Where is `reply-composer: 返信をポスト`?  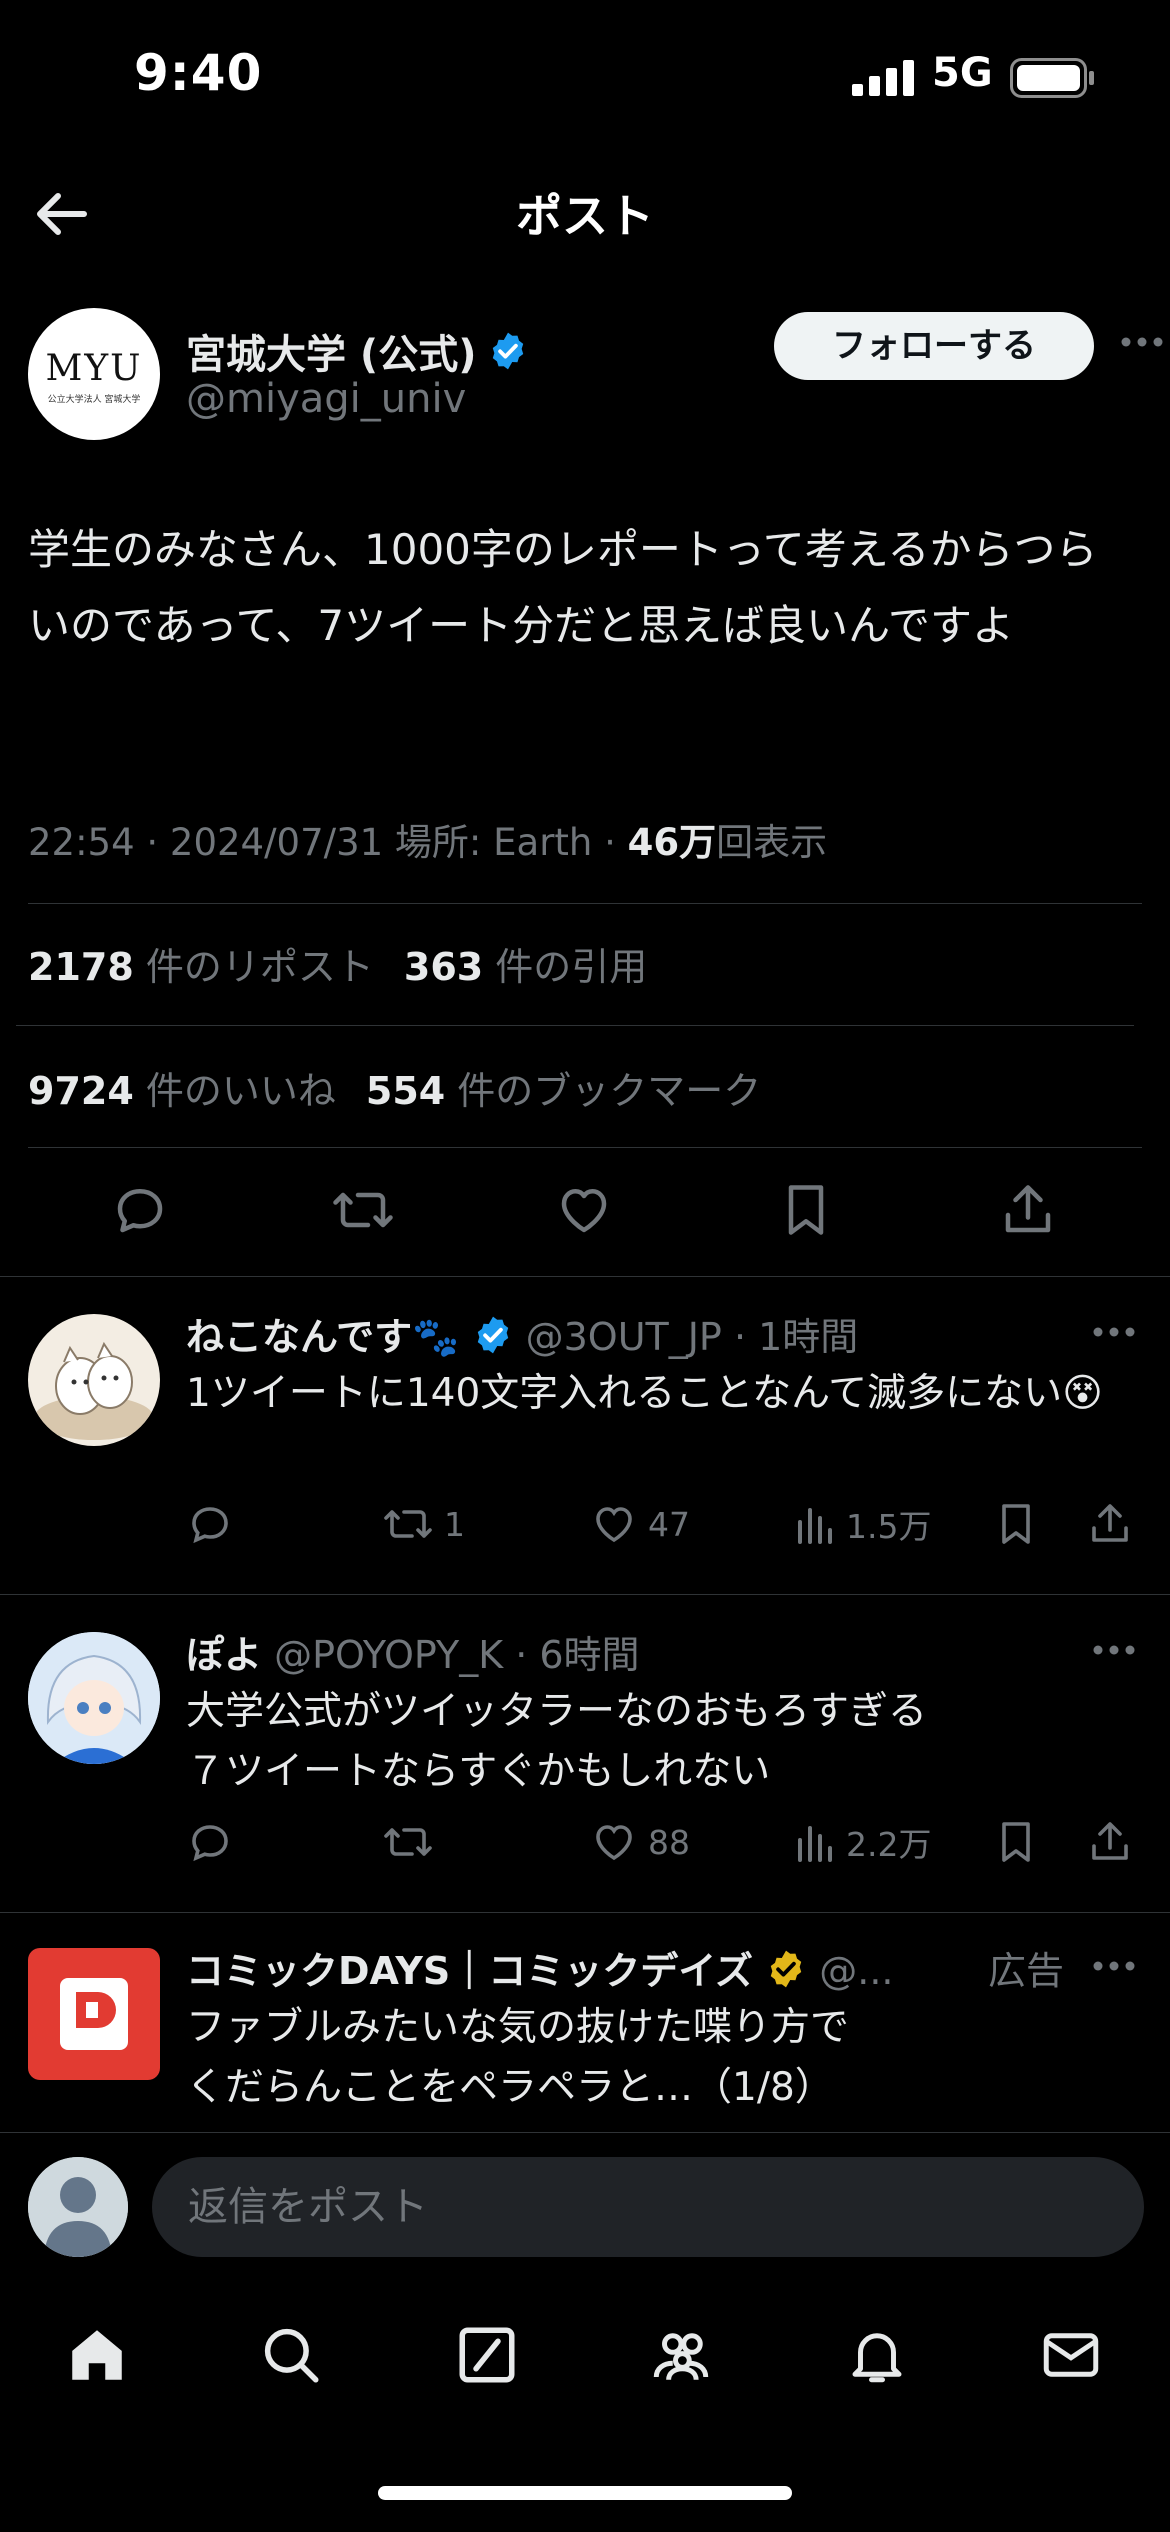
reply-composer: 返信をポスト is located at coordinates (585, 2207).